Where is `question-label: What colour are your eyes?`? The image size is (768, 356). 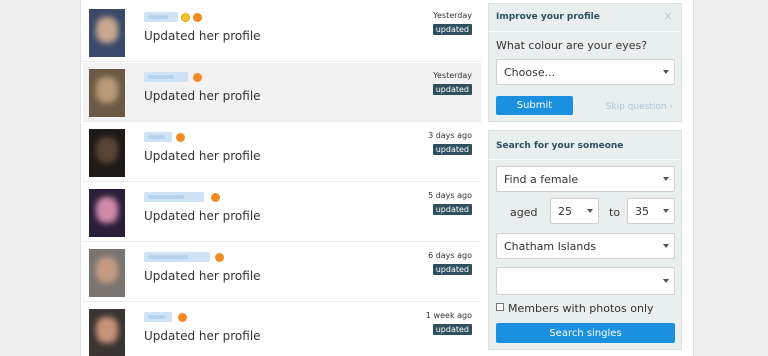
question-label: What colour are your eyes? is located at coordinates (572, 45).